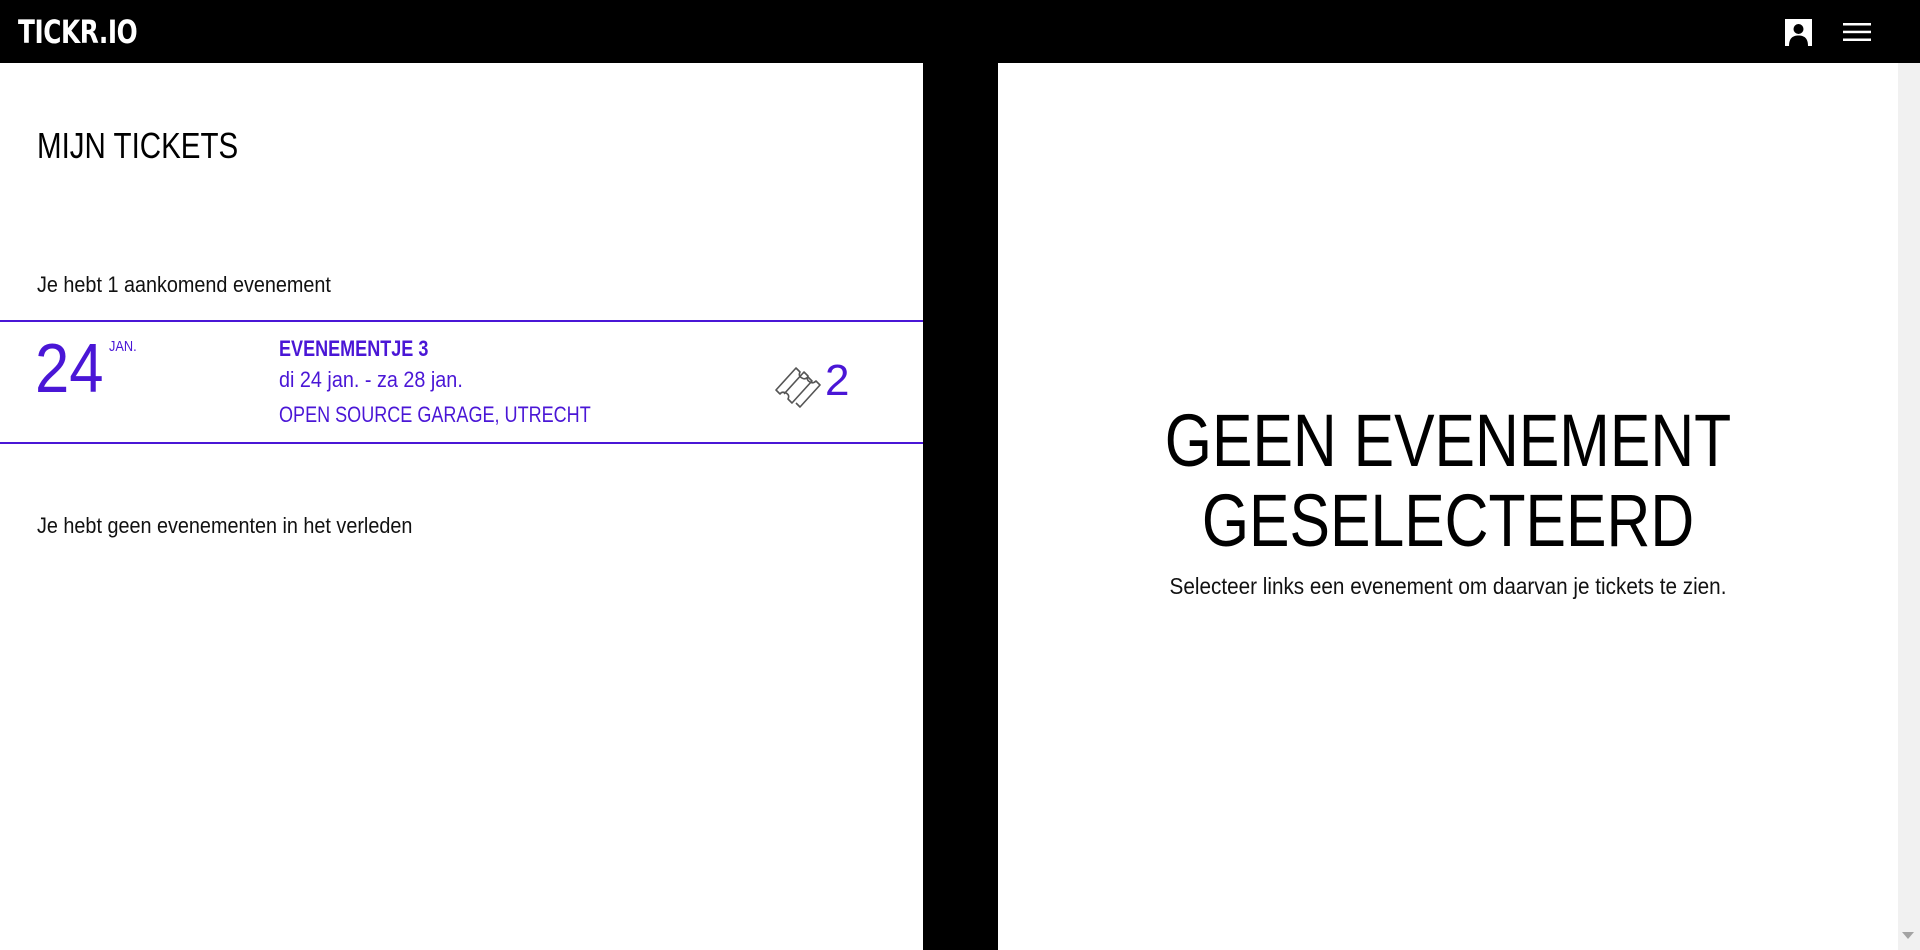 This screenshot has height=950, width=1920. I want to click on logo: TICKR.IO, so click(78, 32).